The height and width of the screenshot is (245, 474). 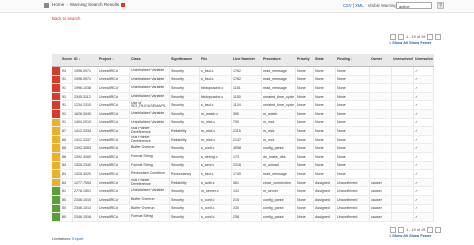 What do you see at coordinates (85, 114) in the screenshot?
I see `table-cell-id: 1626.3040` at bounding box center [85, 114].